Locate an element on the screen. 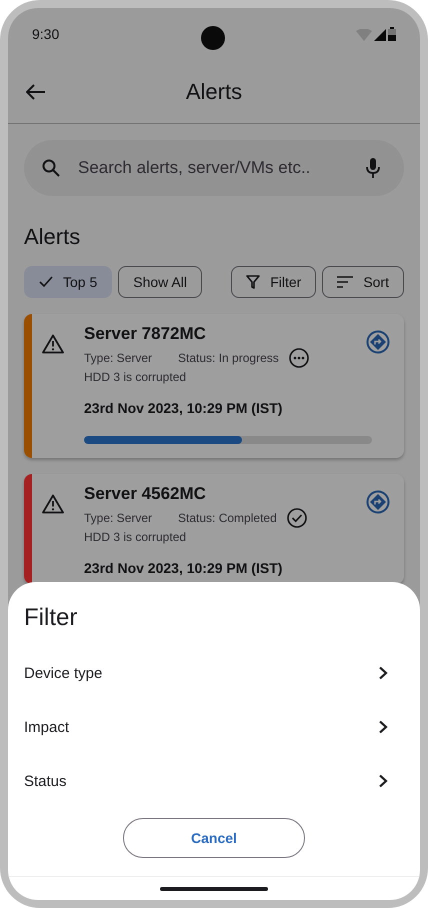 Image resolution: width=428 pixels, height=908 pixels. app-bar-title: Alerts is located at coordinates (214, 91).